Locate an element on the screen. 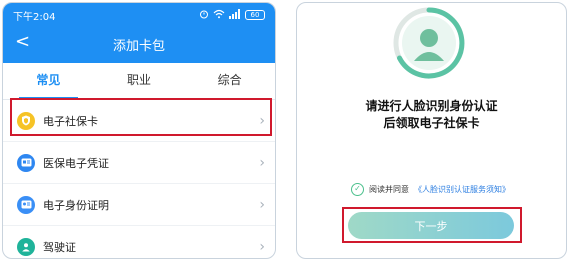 The width and height of the screenshot is (569, 262). list-item-electronic-id: 电子身份证明 › is located at coordinates (139, 205).